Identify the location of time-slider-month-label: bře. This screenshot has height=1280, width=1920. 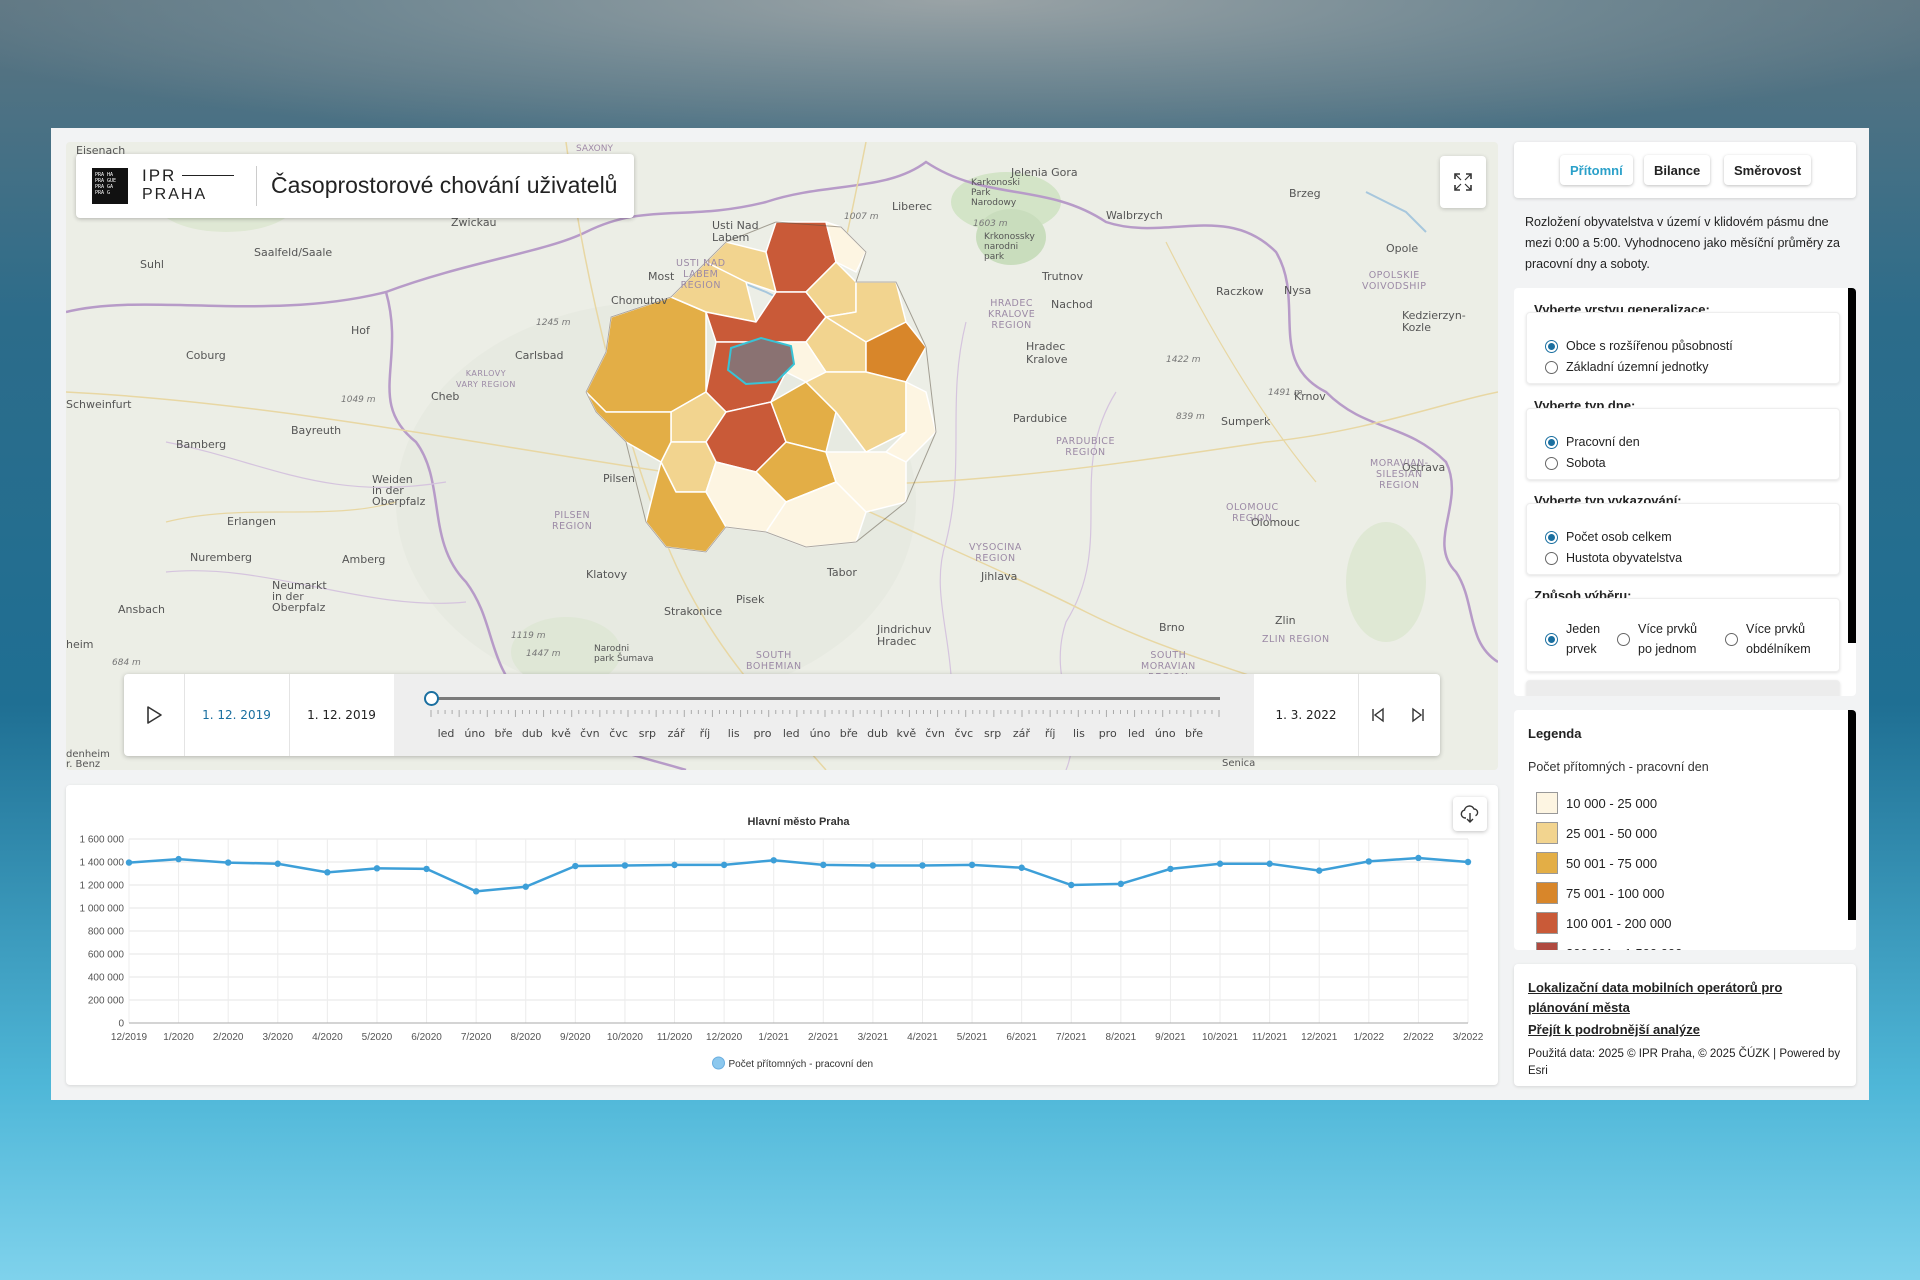
(1194, 733).